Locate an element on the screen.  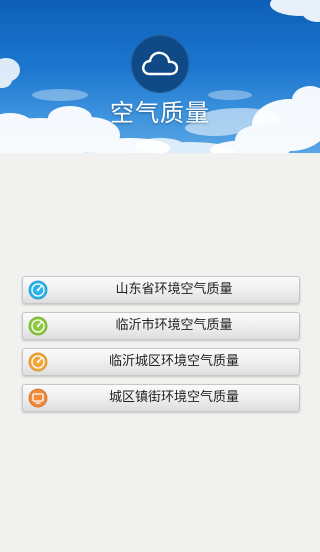
cloud-icon is located at coordinates (160, 63).